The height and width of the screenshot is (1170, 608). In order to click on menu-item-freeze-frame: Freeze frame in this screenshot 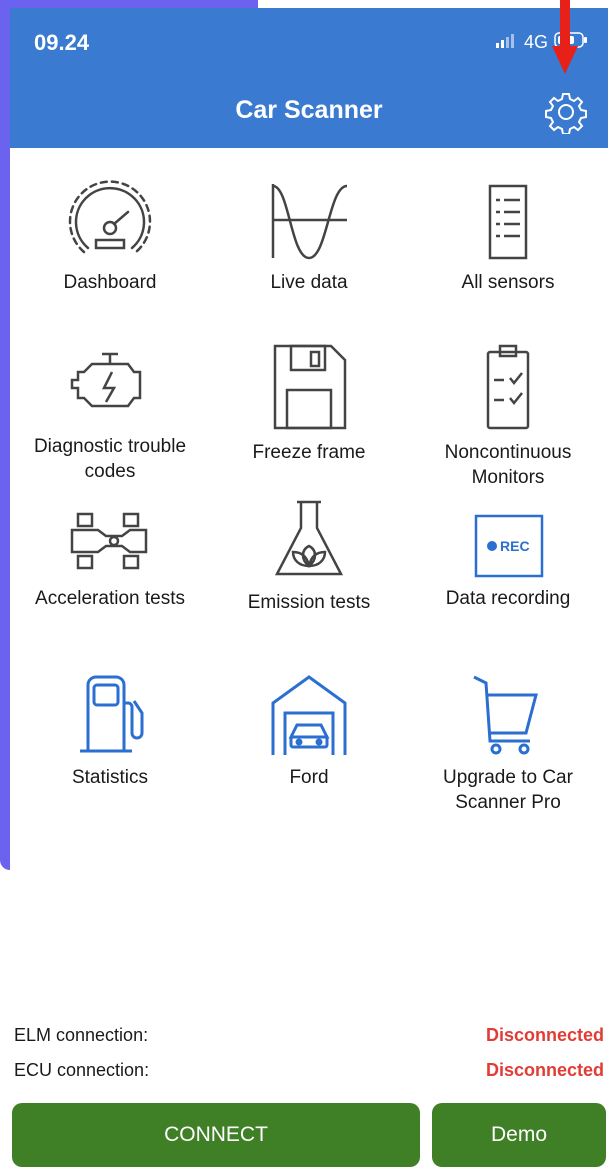, I will do `click(309, 403)`.